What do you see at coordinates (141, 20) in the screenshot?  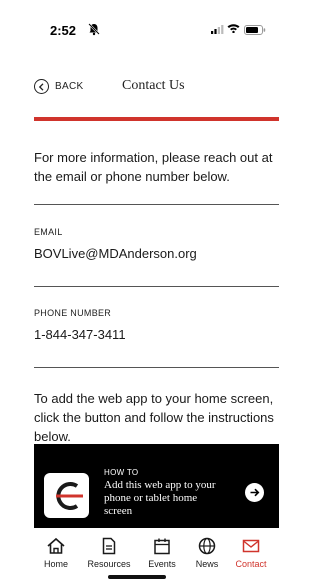 I see `status-bar: 2:52` at bounding box center [141, 20].